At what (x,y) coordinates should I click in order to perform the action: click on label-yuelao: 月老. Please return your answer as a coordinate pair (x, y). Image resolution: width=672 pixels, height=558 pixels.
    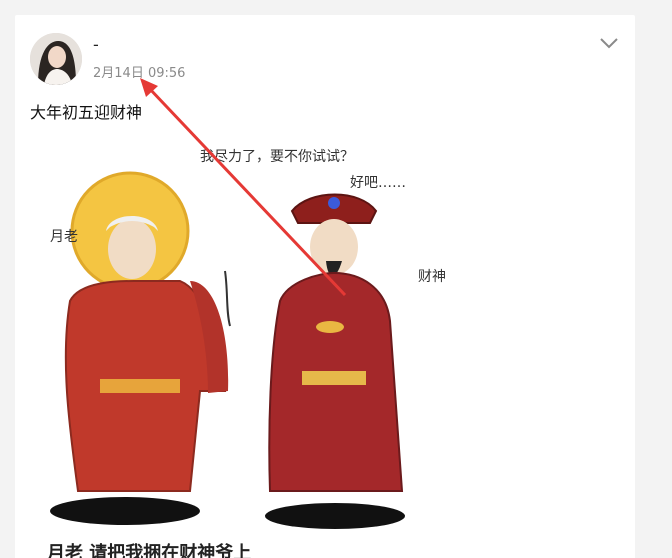
    Looking at the image, I should click on (64, 237).